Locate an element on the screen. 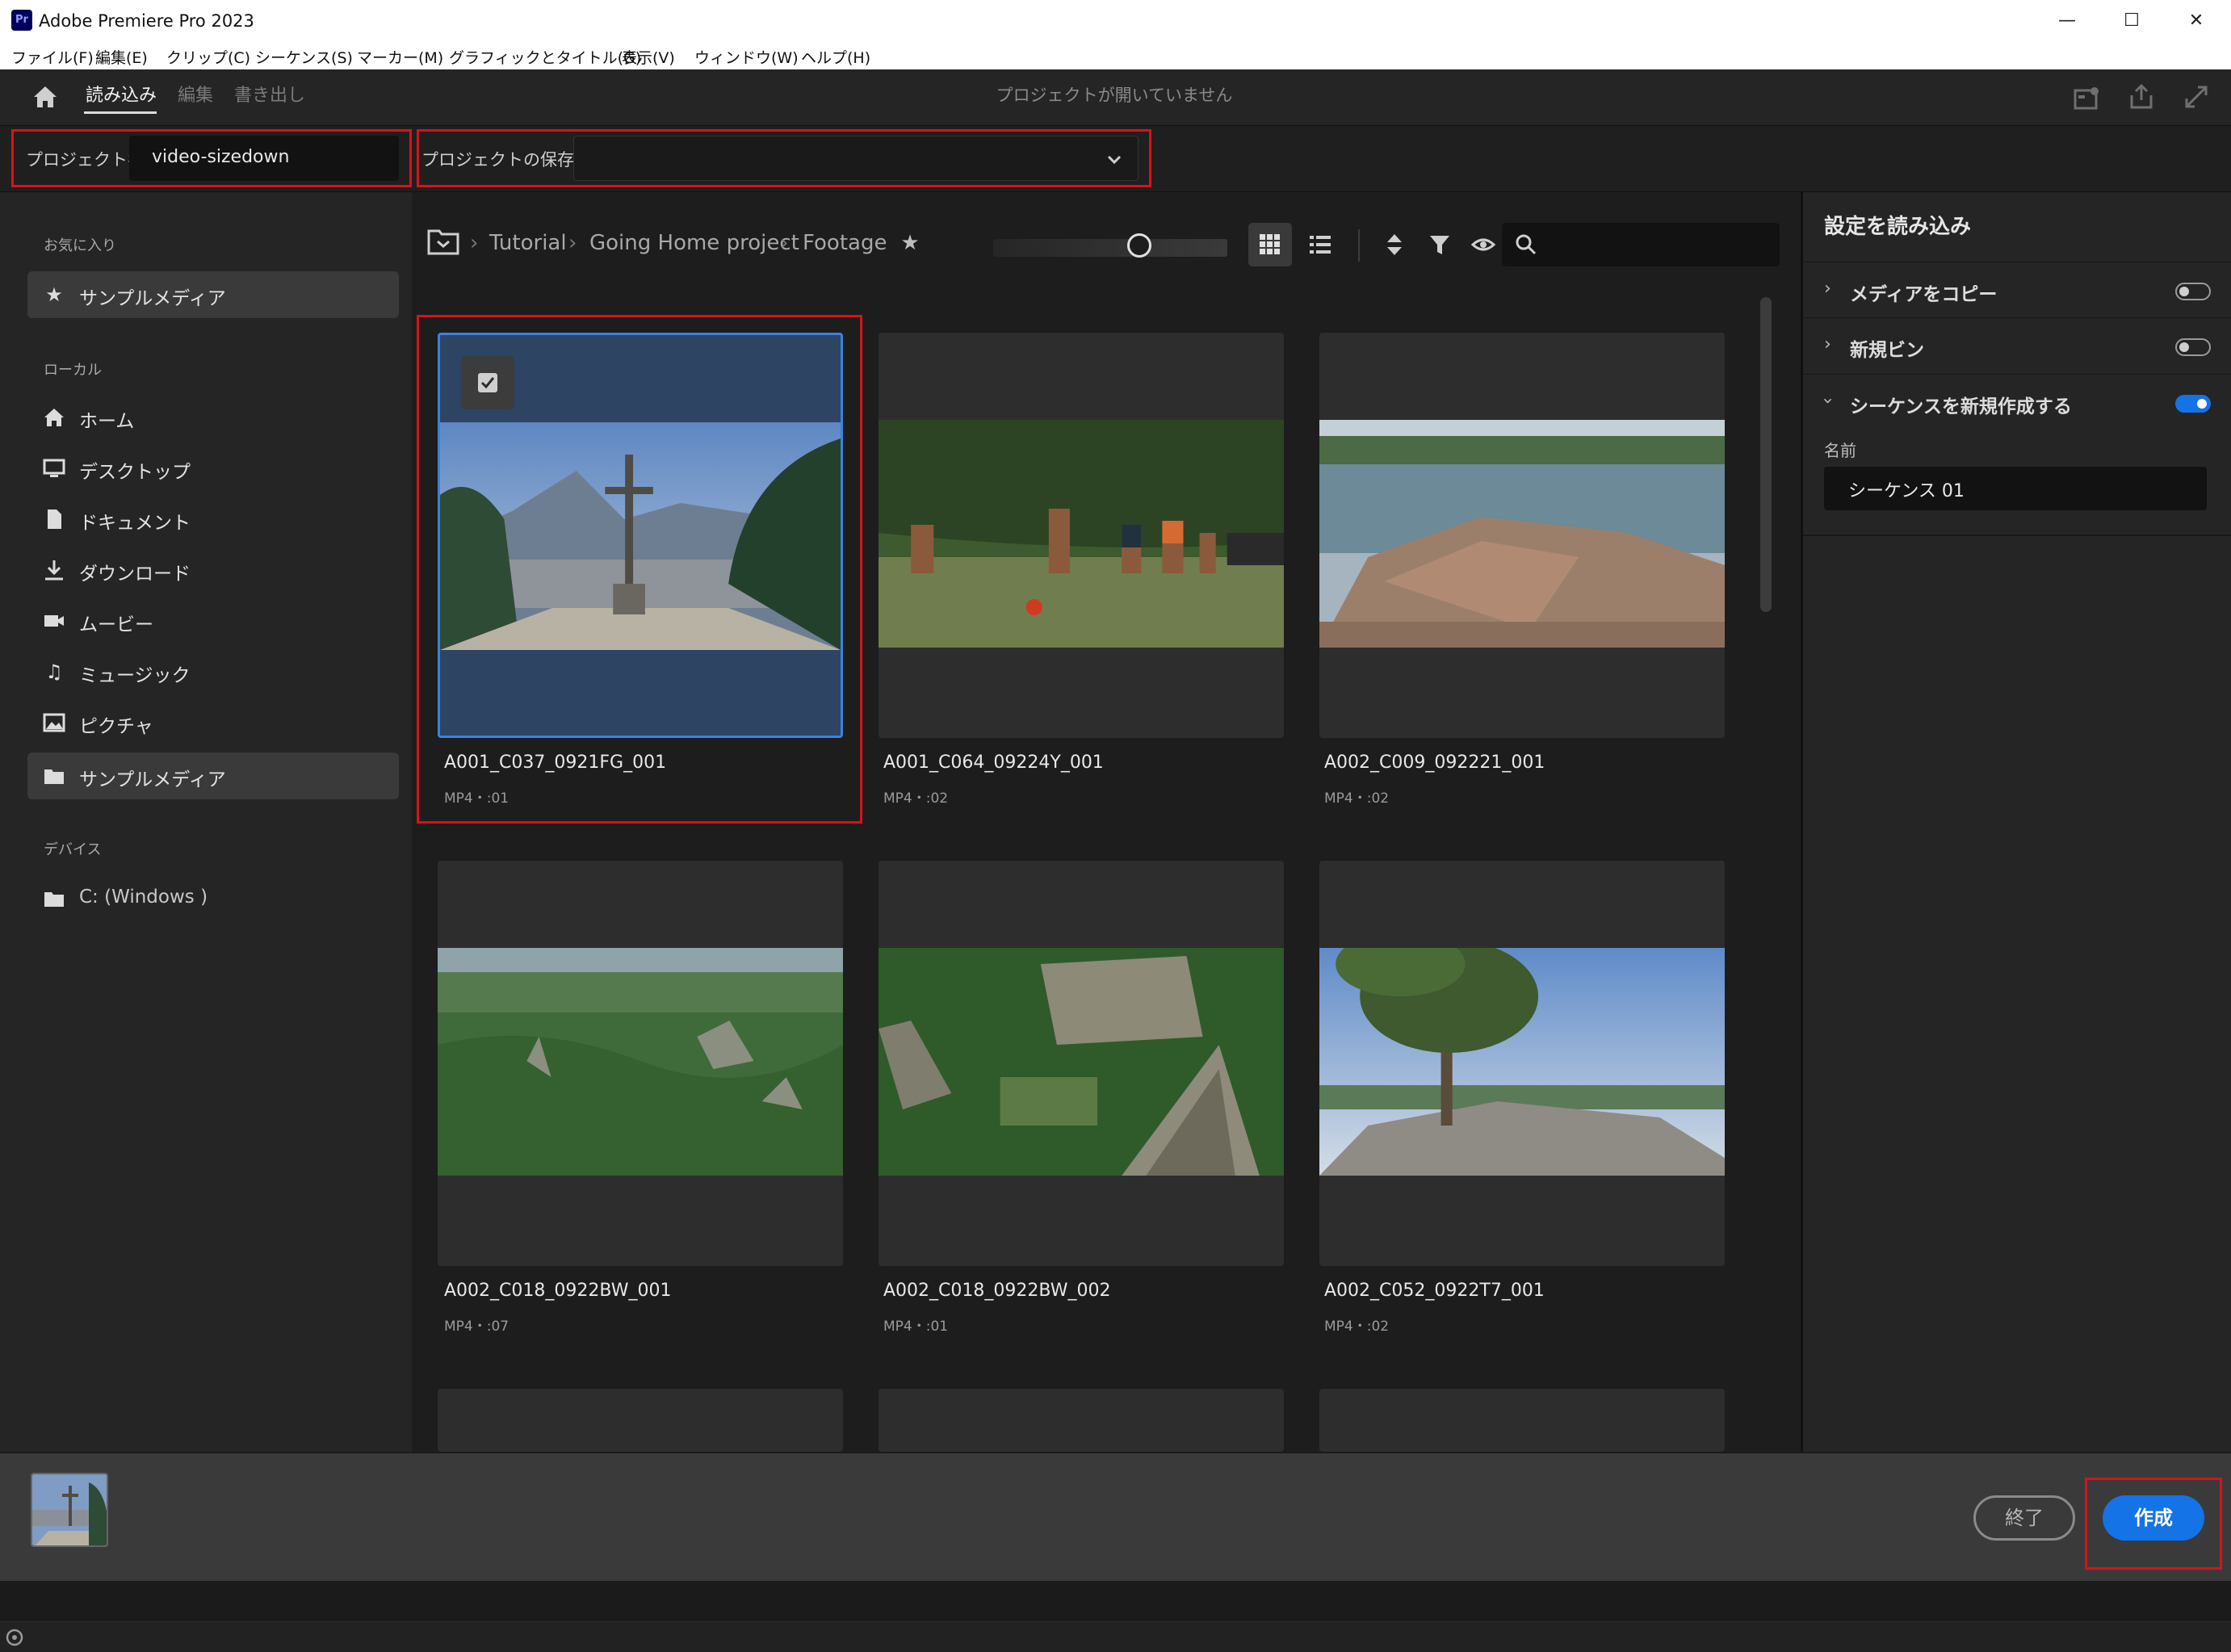  copy-media-label: メディアをコピー is located at coordinates (1924, 294).